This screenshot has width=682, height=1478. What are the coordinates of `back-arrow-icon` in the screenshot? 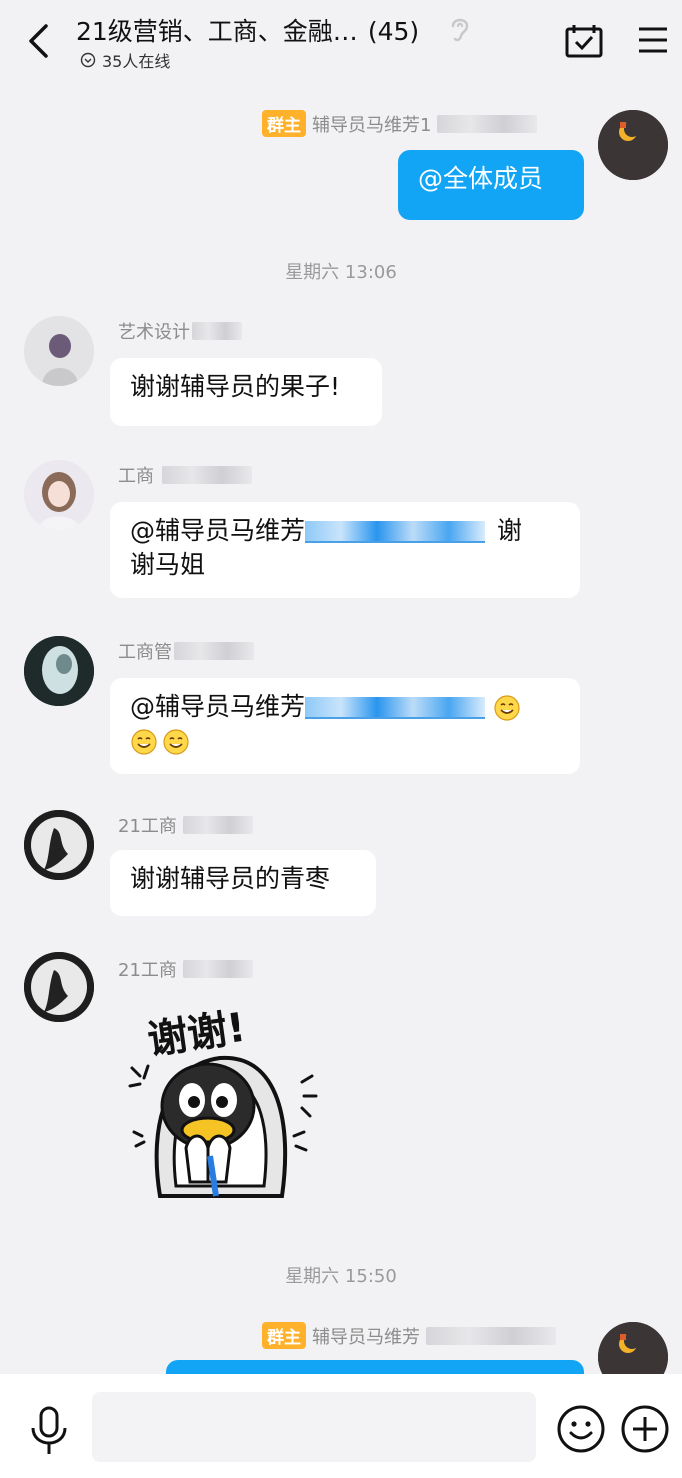 It's located at (39, 41).